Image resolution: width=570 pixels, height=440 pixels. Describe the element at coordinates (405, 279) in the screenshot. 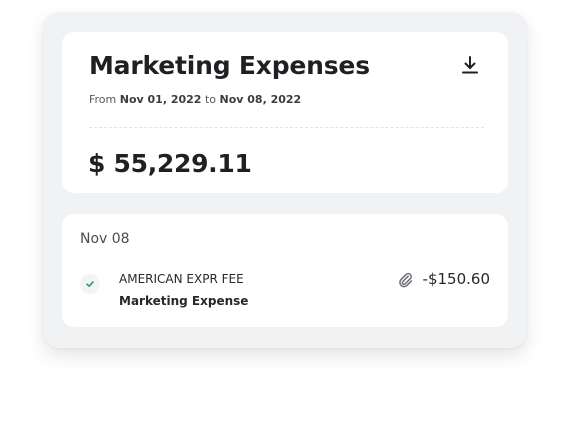

I see `paperclip-icon` at that location.